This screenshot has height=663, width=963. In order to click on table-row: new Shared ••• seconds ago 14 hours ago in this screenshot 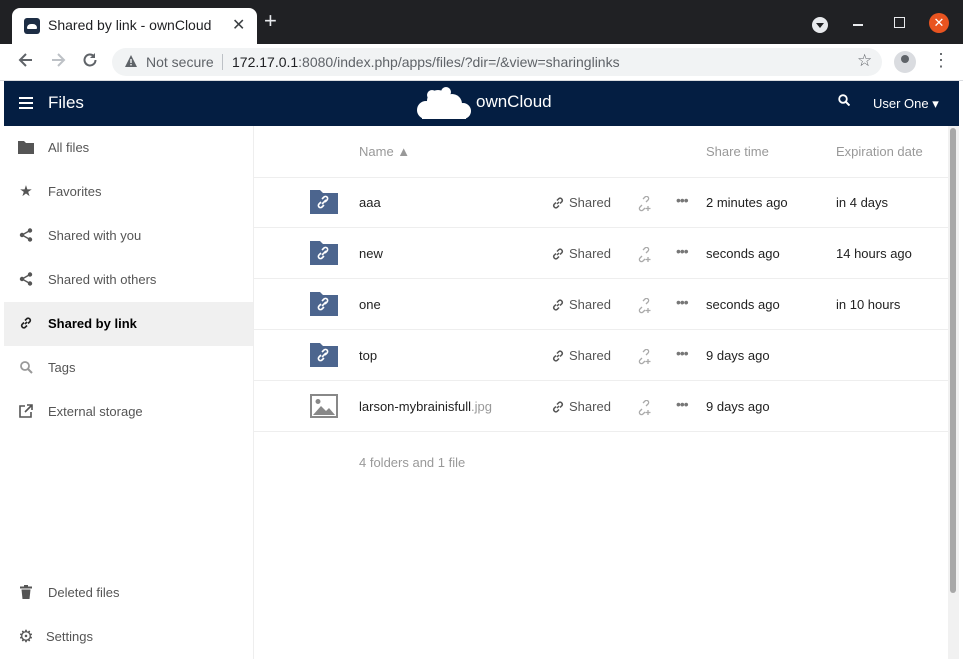, I will do `click(601, 253)`.